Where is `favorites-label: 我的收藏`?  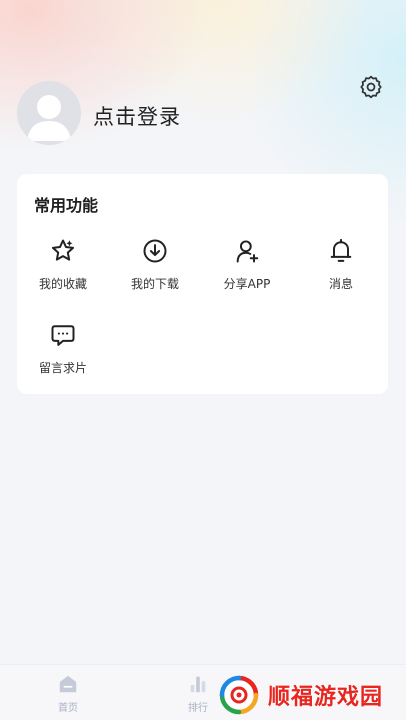
favorites-label: 我的收藏 is located at coordinates (62, 284).